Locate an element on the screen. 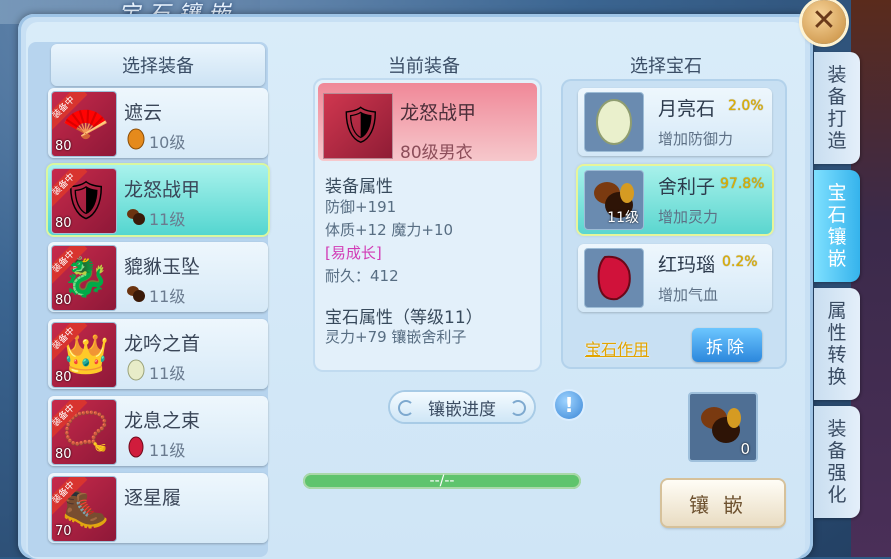 This screenshot has width=891, height=559. tab-char: 造 is located at coordinates (837, 141).